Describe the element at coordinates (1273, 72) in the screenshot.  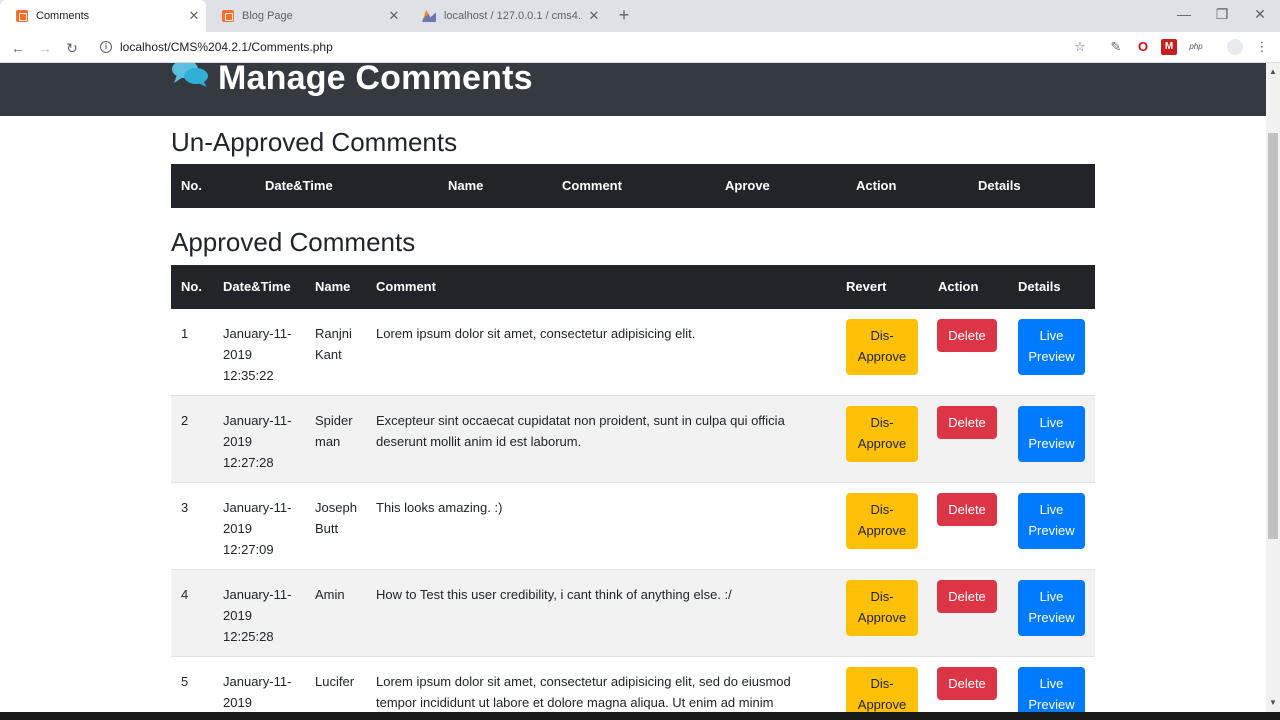
I see `scroll-up-icon: ▲` at that location.